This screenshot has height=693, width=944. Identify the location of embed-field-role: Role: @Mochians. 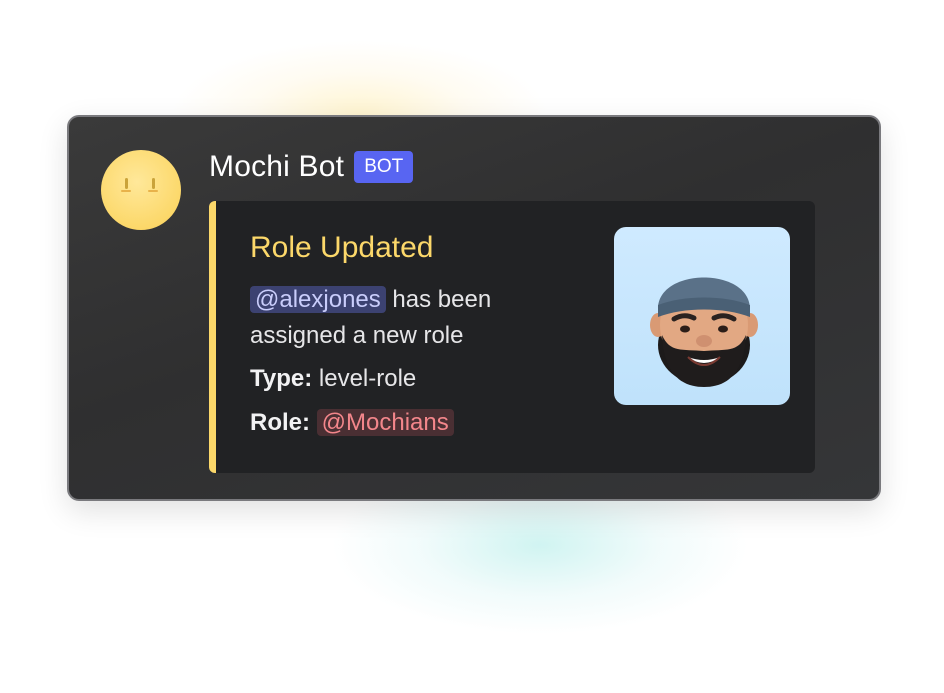
(352, 423).